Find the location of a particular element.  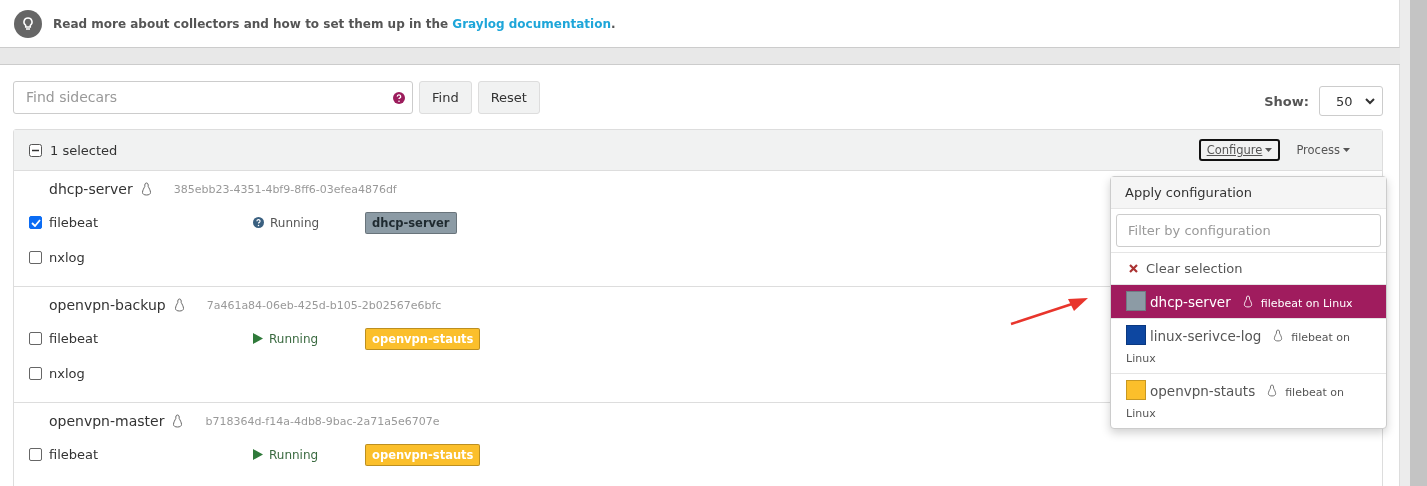

close-icon is located at coordinates (1133, 268).